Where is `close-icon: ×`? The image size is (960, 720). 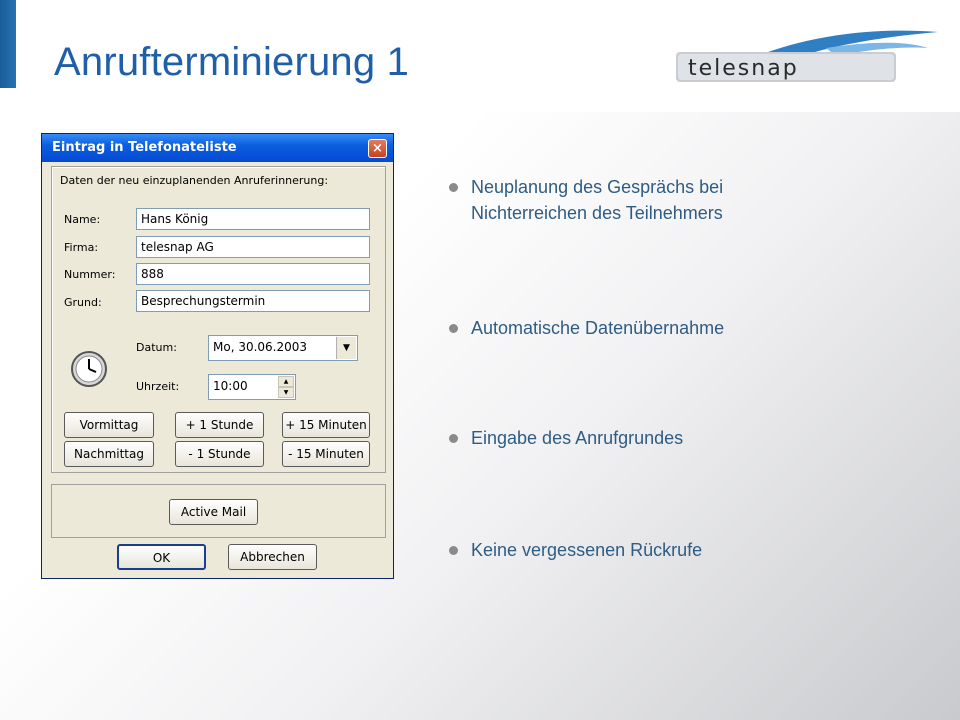
close-icon: × is located at coordinates (377, 148).